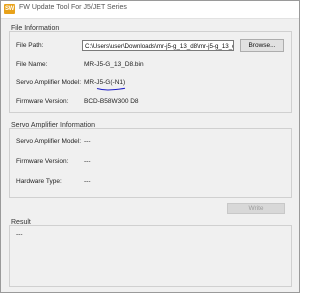 This screenshot has width=320, height=293. Describe the element at coordinates (49, 82) in the screenshot. I see `servo-model-label: Servo Amplifier Model:` at that location.